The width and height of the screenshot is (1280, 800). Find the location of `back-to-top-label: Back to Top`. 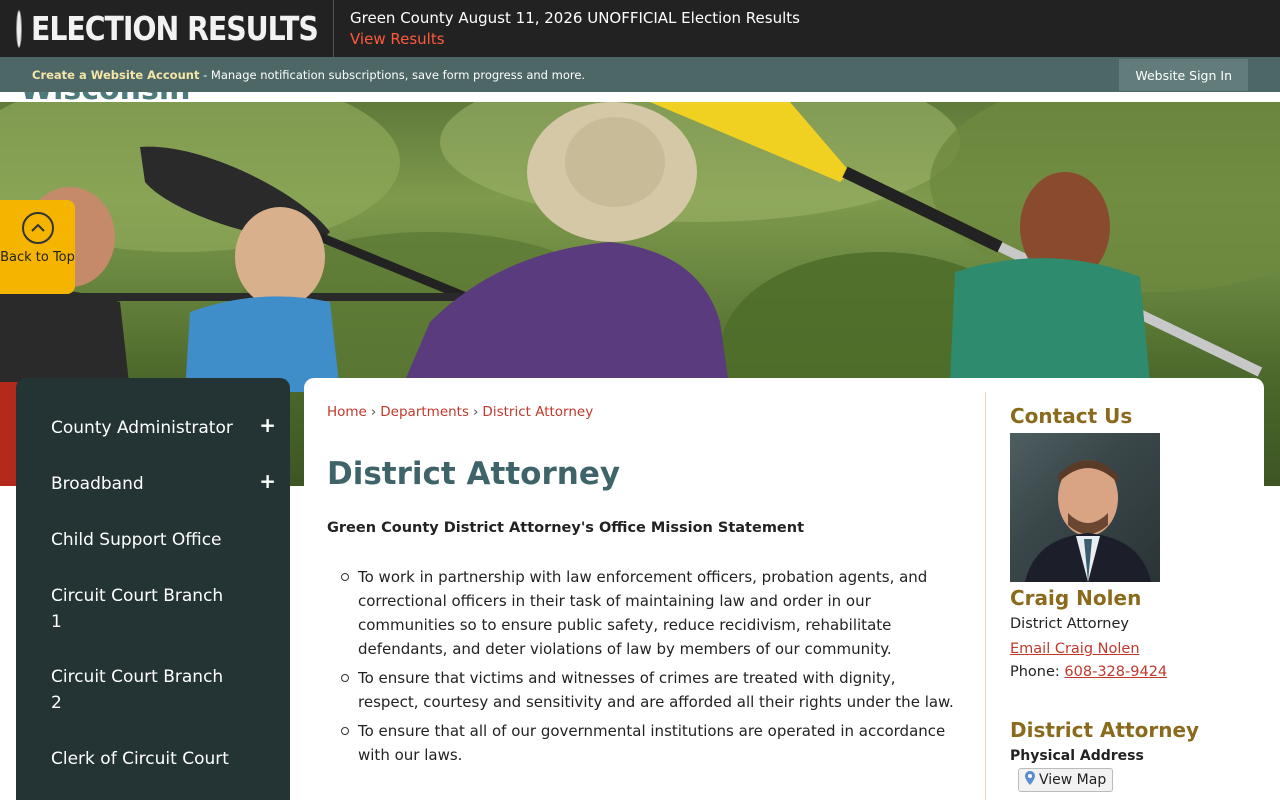

back-to-top-label: Back to Top is located at coordinates (37, 257).